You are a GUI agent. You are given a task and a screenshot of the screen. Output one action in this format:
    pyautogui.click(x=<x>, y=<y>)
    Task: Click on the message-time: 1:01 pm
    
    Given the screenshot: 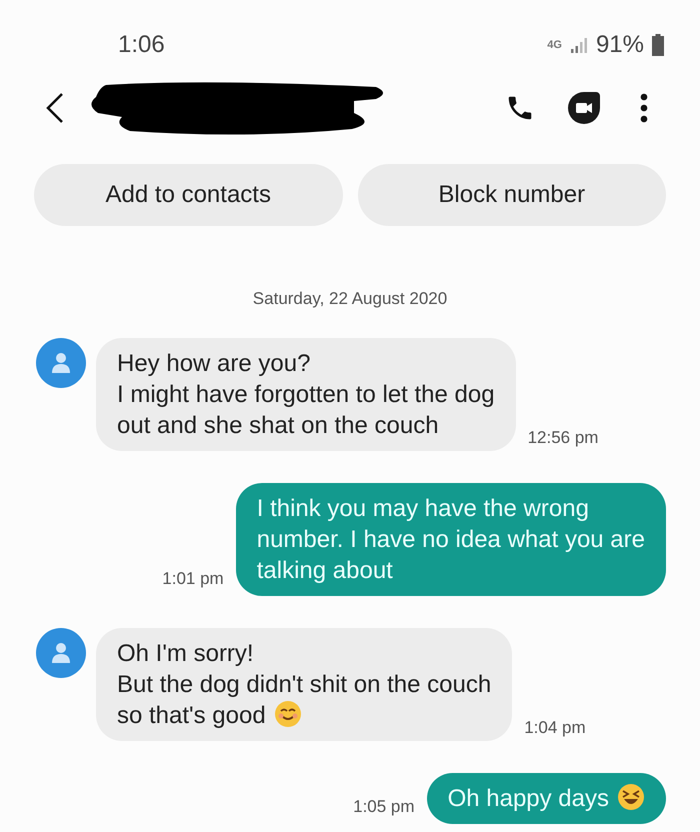 What is the action you would take?
    pyautogui.click(x=193, y=579)
    